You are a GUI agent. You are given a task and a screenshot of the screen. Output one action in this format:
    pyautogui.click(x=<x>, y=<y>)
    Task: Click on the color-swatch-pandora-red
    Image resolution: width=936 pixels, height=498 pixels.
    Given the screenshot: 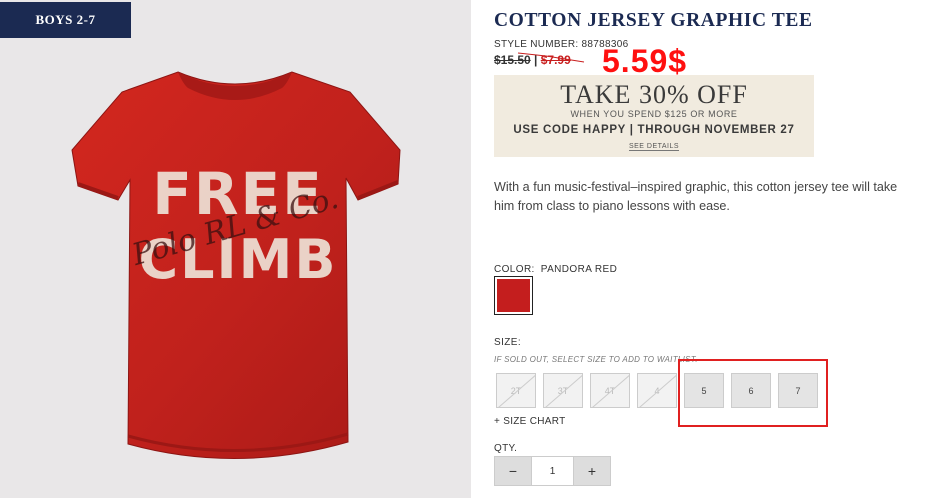 What is the action you would take?
    pyautogui.click(x=513, y=295)
    